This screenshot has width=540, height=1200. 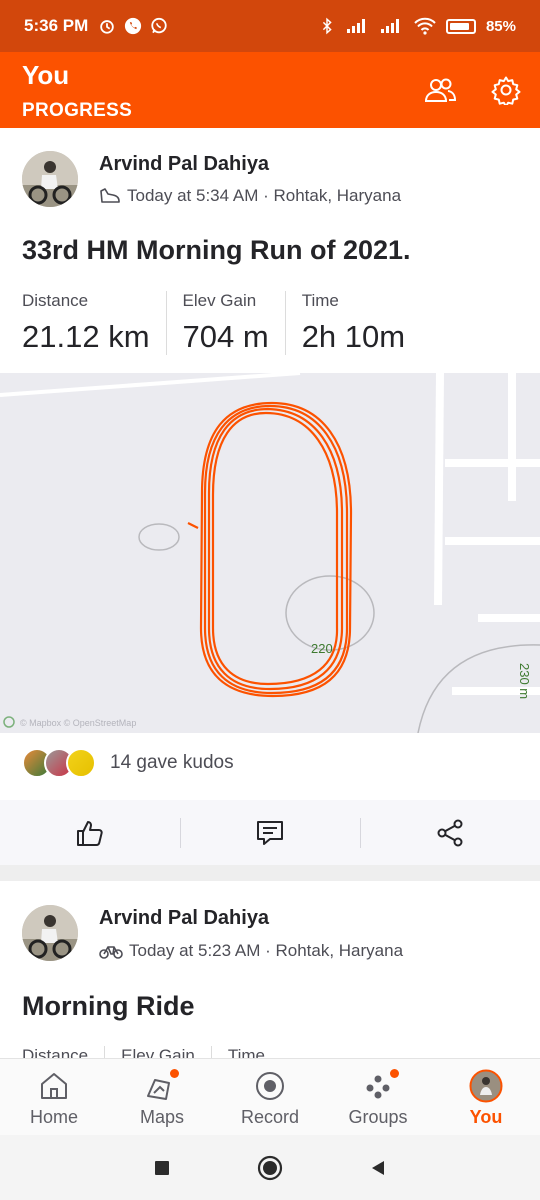 I want to click on alarm-icon, so click(x=107, y=27).